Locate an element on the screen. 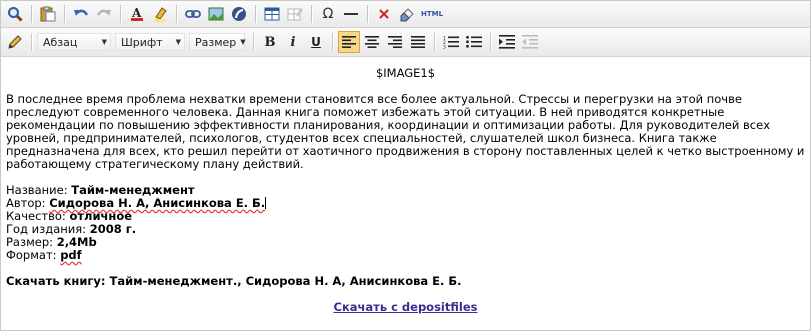 This screenshot has height=331, width=811. bold-button: B is located at coordinates (270, 42).